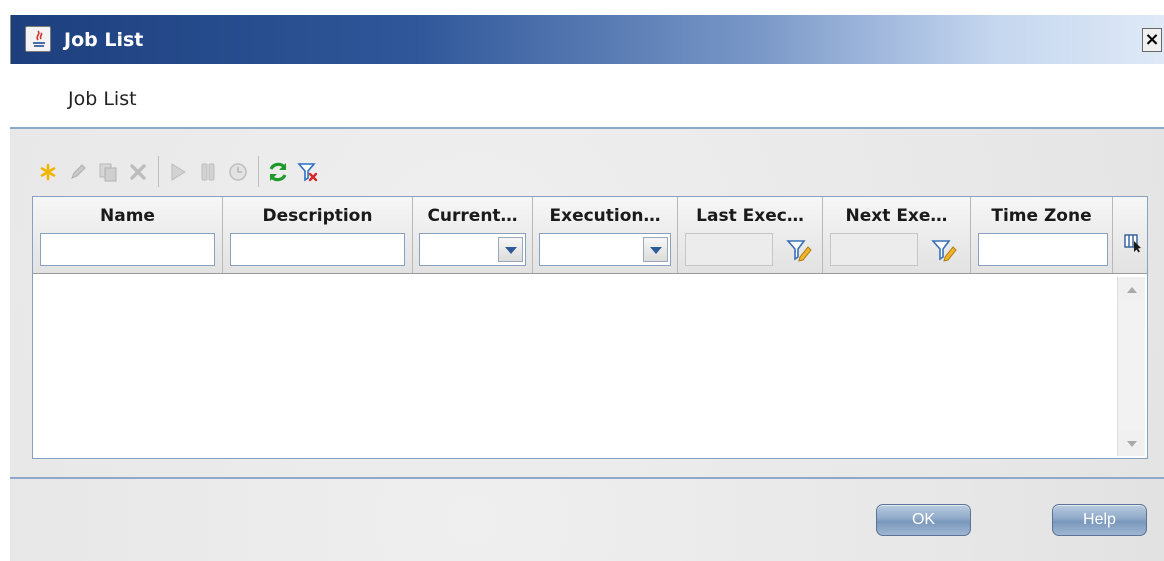 The height and width of the screenshot is (561, 1164). I want to click on next-execution-date-field, so click(874, 249).